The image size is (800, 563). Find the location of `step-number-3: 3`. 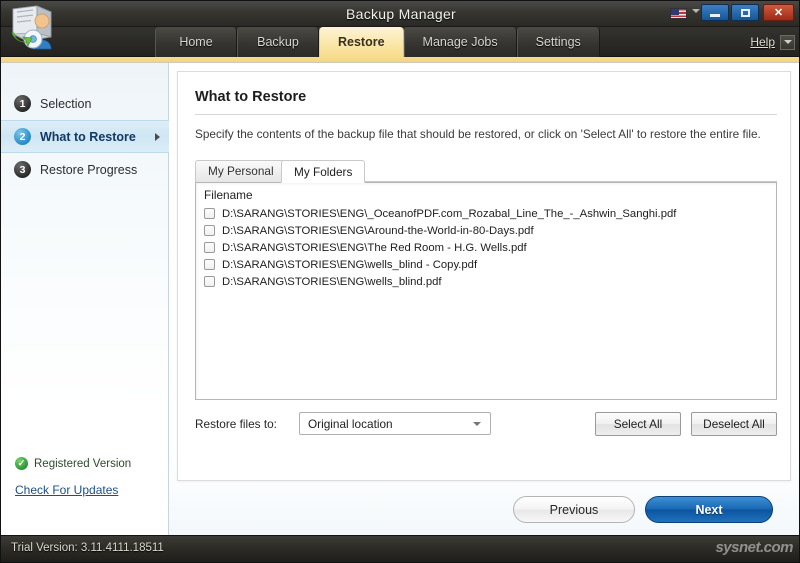

step-number-3: 3 is located at coordinates (22, 169).